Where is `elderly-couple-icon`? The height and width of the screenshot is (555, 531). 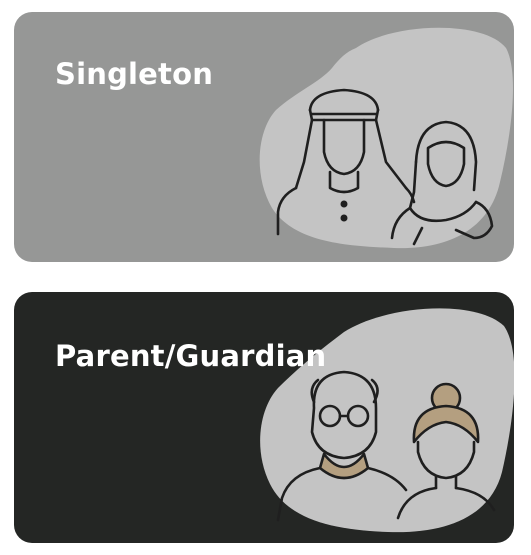 elderly-couple-icon is located at coordinates (386, 446).